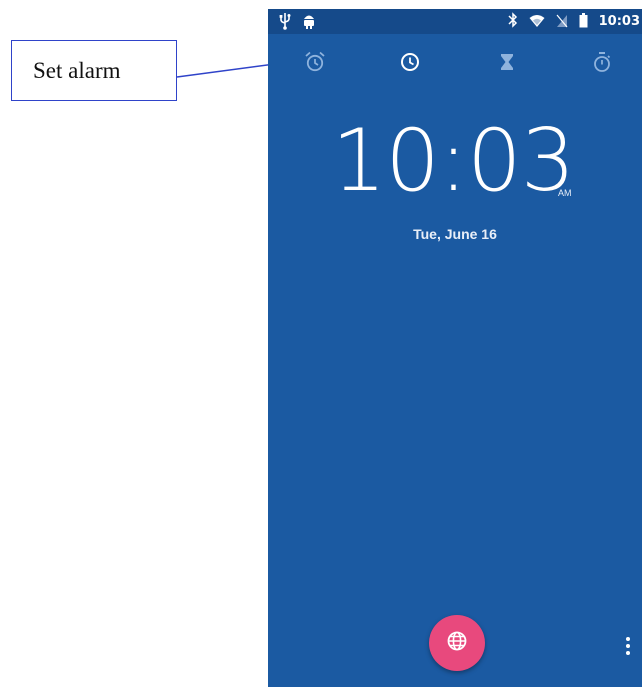 The image size is (642, 687). I want to click on hourglass-icon, so click(507, 62).